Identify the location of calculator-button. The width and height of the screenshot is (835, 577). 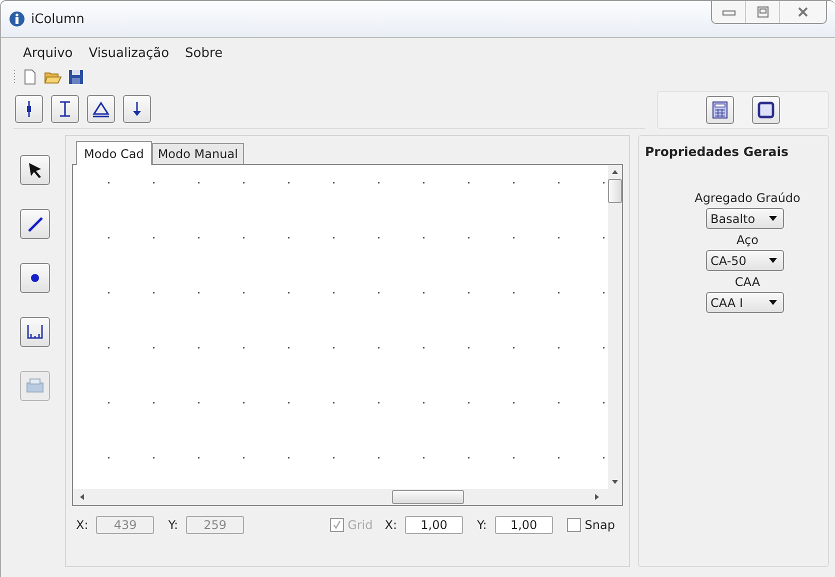
(720, 110).